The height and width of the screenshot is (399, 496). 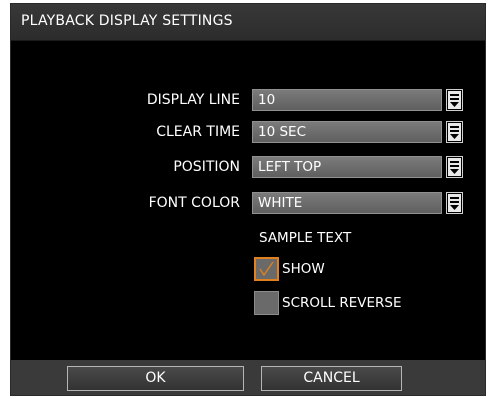 What do you see at coordinates (155, 378) in the screenshot?
I see `ok-button: OK` at bounding box center [155, 378].